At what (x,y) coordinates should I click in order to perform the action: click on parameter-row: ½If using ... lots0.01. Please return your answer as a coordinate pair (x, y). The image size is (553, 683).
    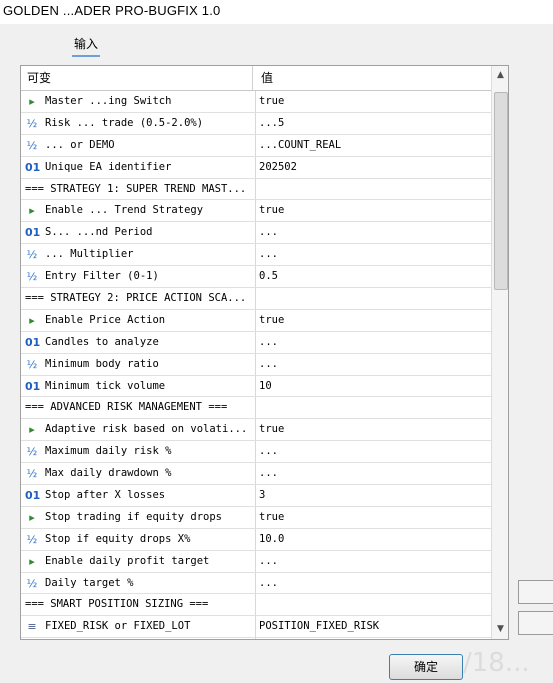
    Looking at the image, I should click on (256, 638).